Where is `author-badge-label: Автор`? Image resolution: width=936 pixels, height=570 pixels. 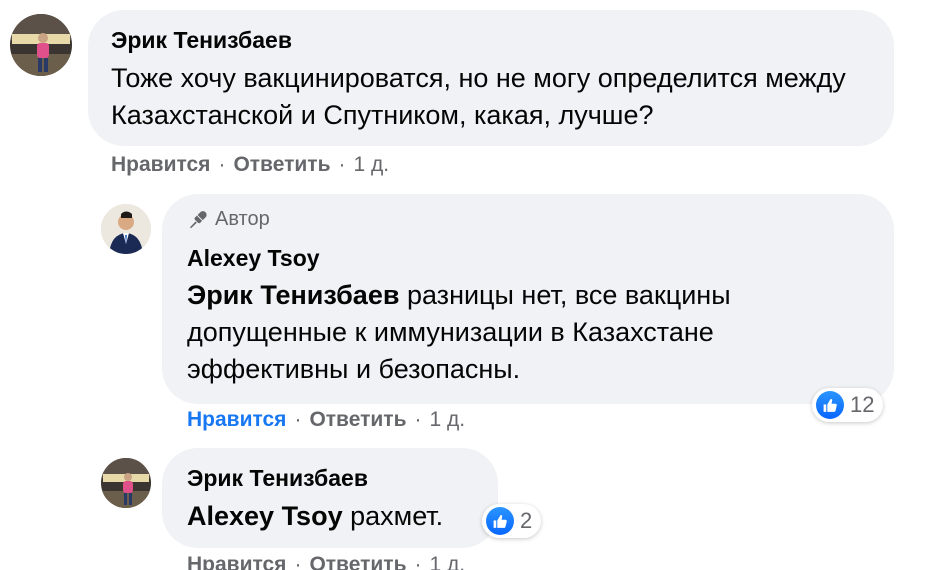 author-badge-label: Автор is located at coordinates (242, 219).